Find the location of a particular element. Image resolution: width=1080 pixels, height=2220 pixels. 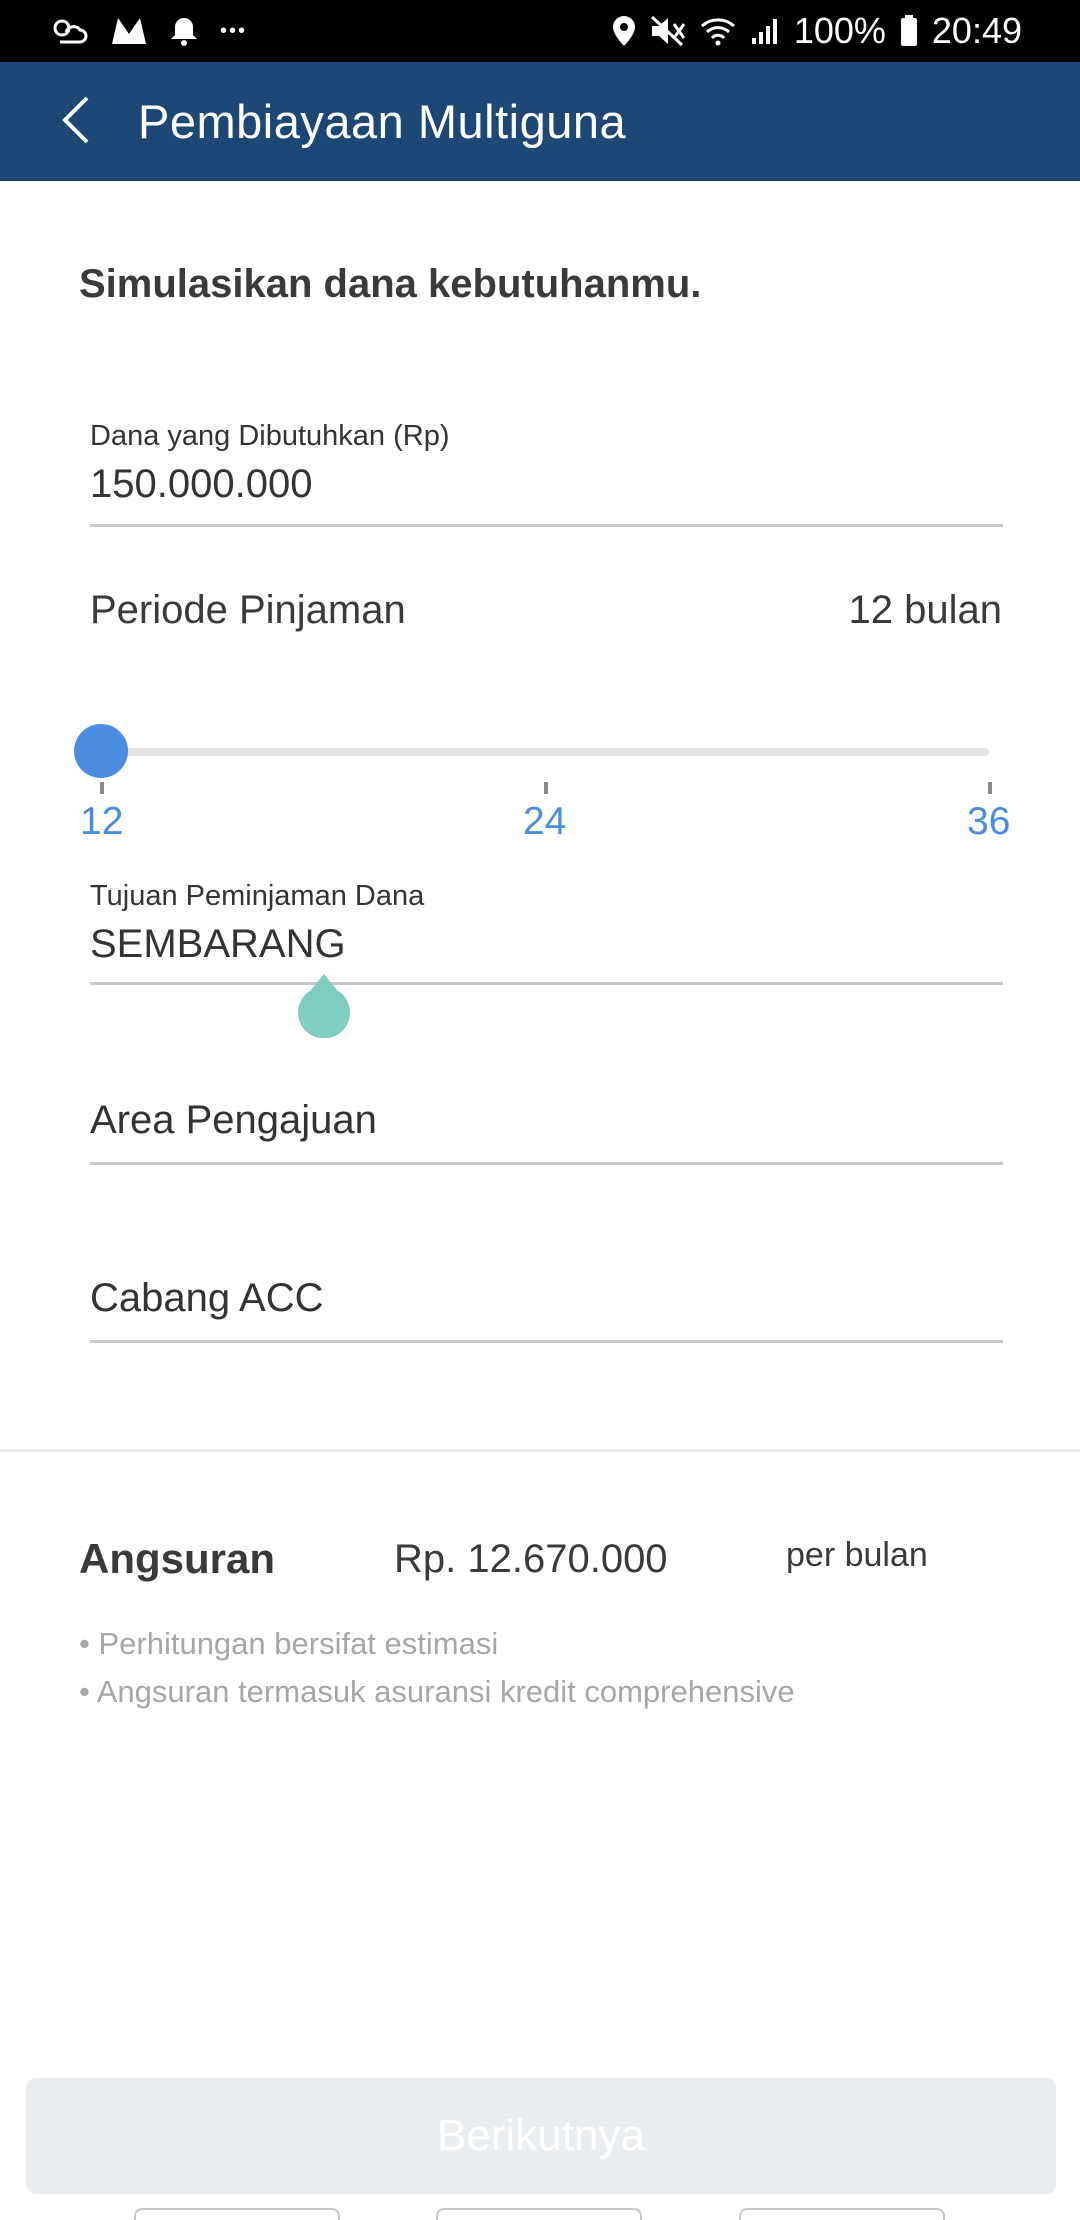

period-slider is located at coordinates (537, 751).